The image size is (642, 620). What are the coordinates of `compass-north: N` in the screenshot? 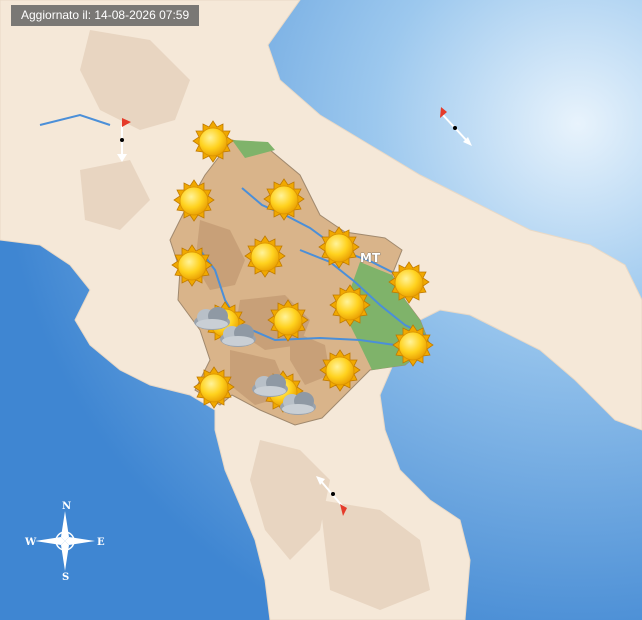 It's located at (66, 506).